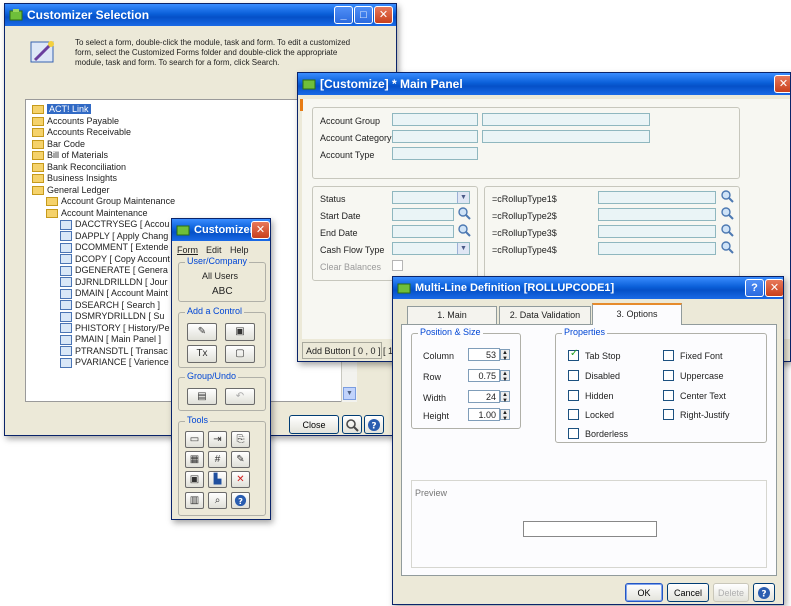  Describe the element at coordinates (505, 355) in the screenshot. I see `column-stepper: ▲ ▼` at that location.